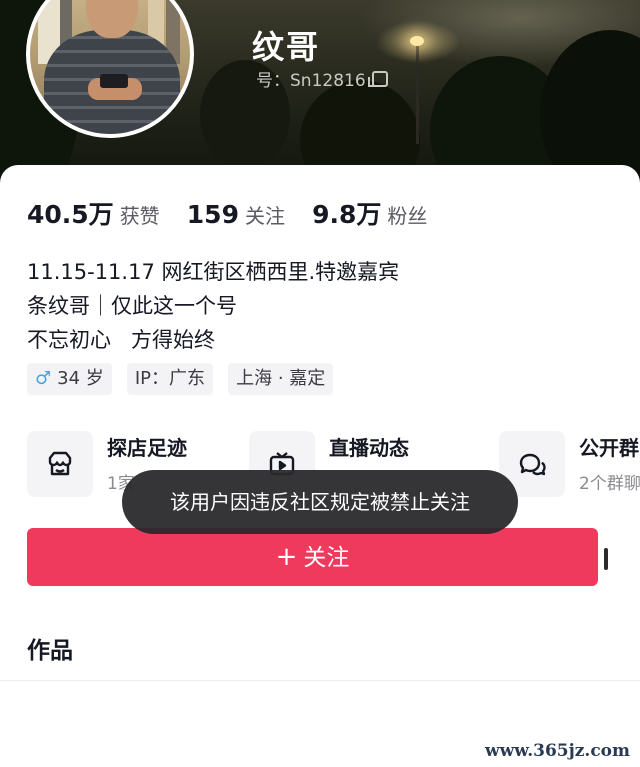 The width and height of the screenshot is (640, 767). What do you see at coordinates (132, 306) in the screenshot?
I see `bio-line: 条纹哥｜仅此这一个号` at bounding box center [132, 306].